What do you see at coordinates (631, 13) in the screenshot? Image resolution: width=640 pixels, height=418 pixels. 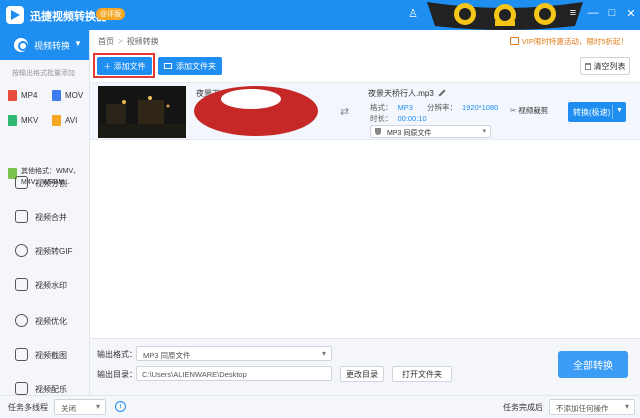 I see `close-button: ✕` at bounding box center [631, 13].